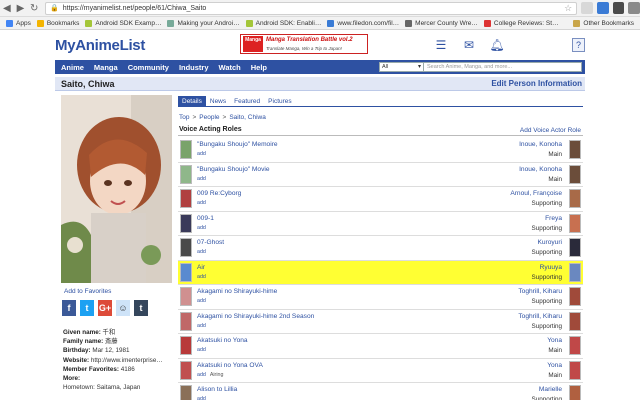 The height and width of the screenshot is (400, 640). What do you see at coordinates (219, 193) in the screenshot?
I see `anime-title-link: 009 Re:Cyborg` at bounding box center [219, 193].